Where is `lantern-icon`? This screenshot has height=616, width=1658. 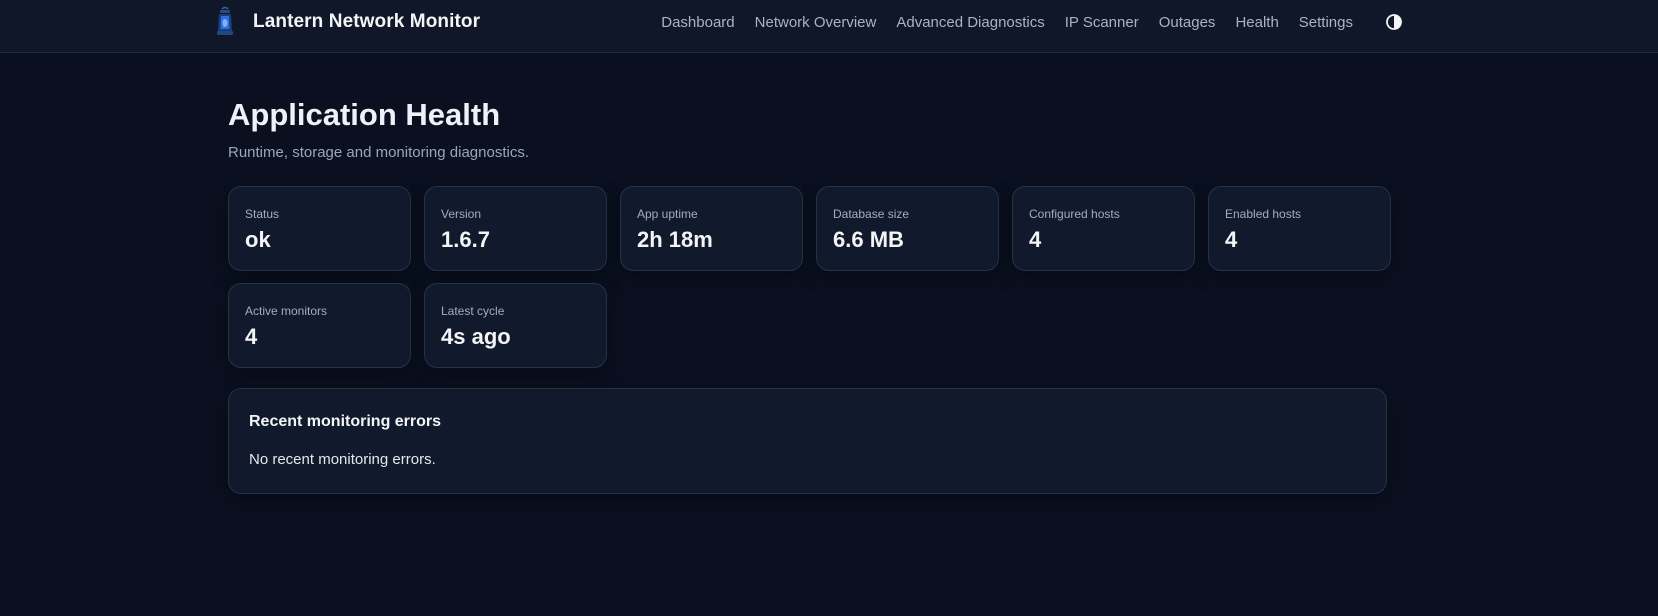
lantern-icon is located at coordinates (225, 20).